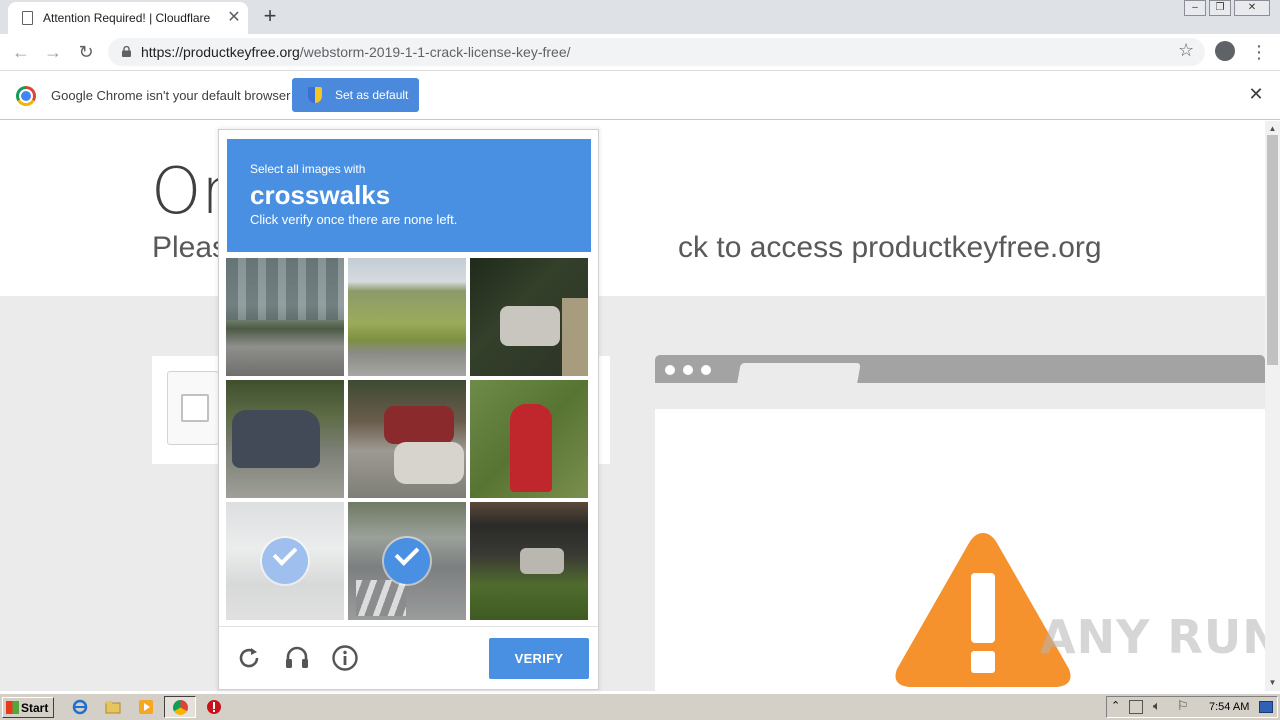 The height and width of the screenshot is (720, 1280). I want to click on url-host: https://productkeyfree.org, so click(220, 52).